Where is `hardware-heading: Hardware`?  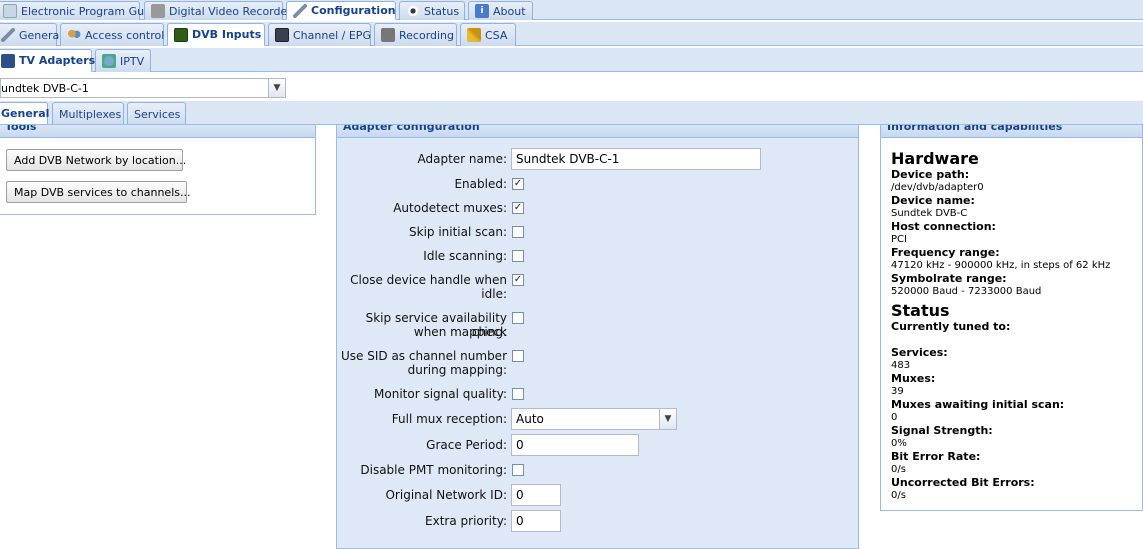
hardware-heading: Hardware is located at coordinates (935, 158).